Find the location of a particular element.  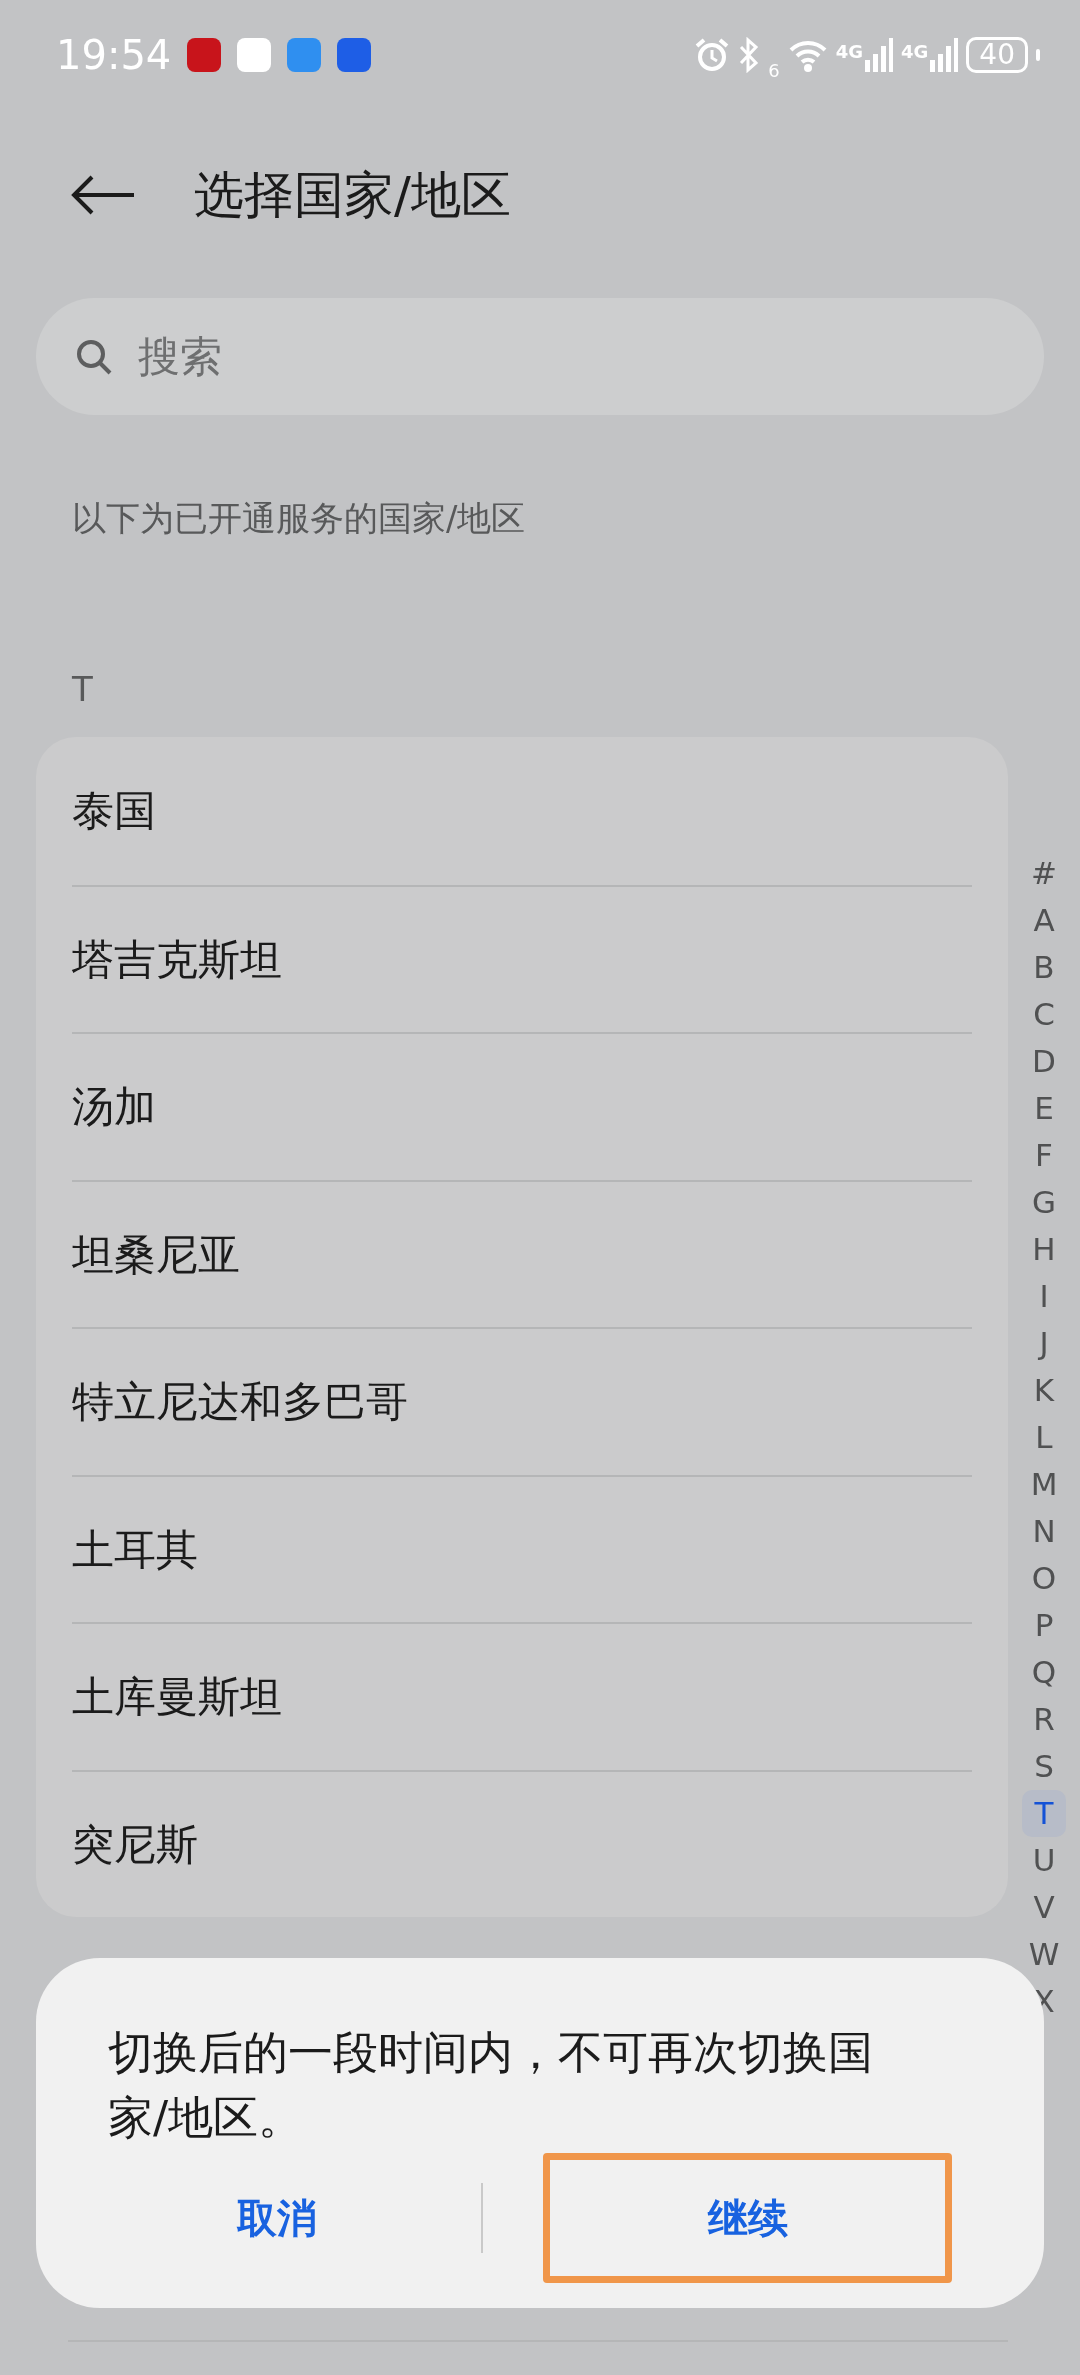

index-letter: H is located at coordinates (1044, 1249).